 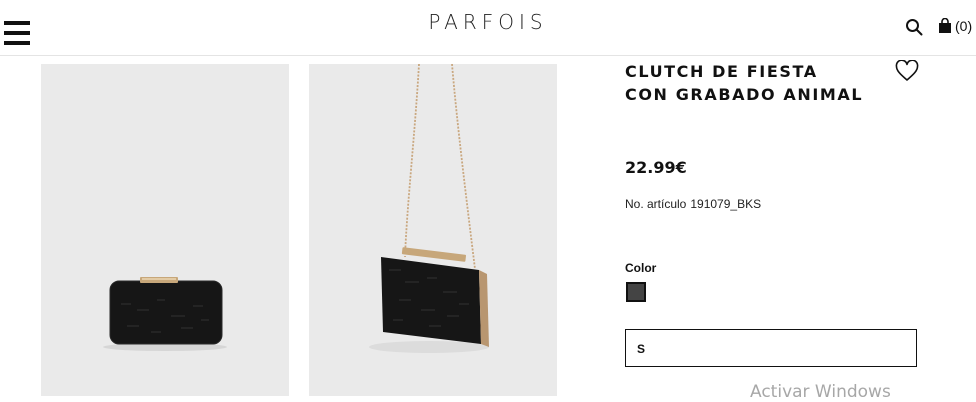 What do you see at coordinates (165, 314) in the screenshot?
I see `clutch-front-illustration` at bounding box center [165, 314].